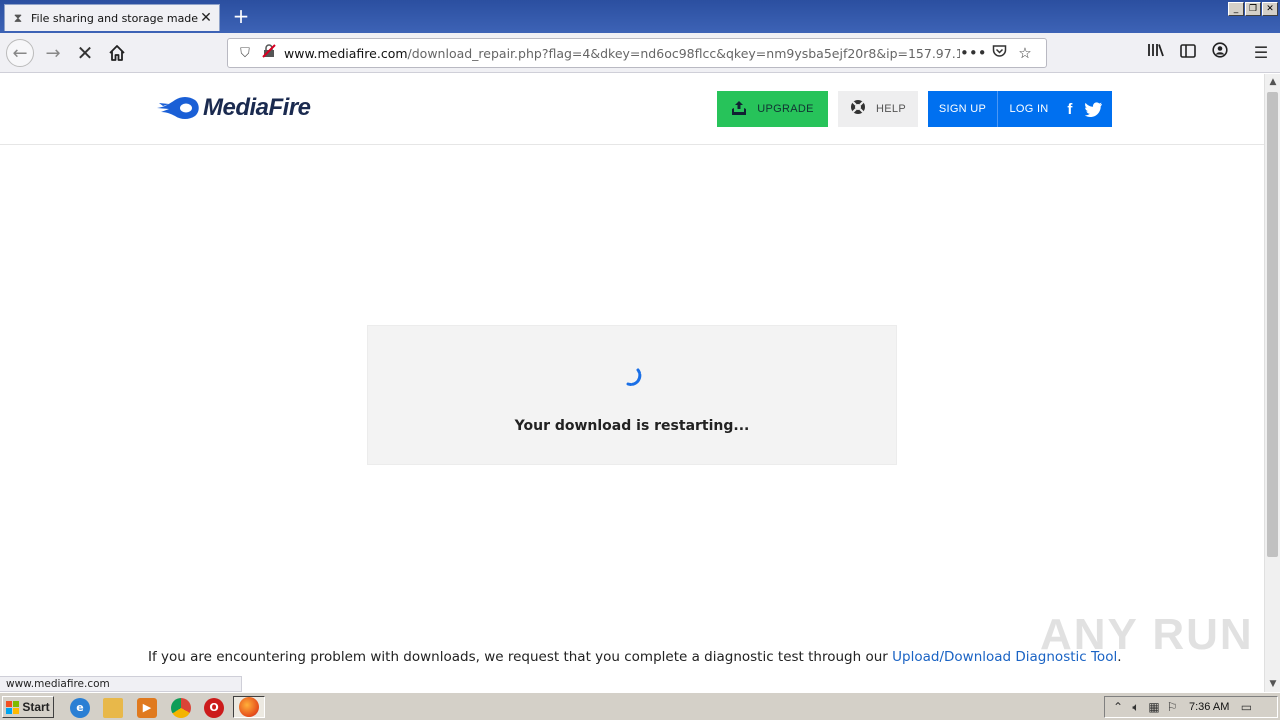 This screenshot has height=720, width=1280. I want to click on pocket-icon, so click(999, 53).